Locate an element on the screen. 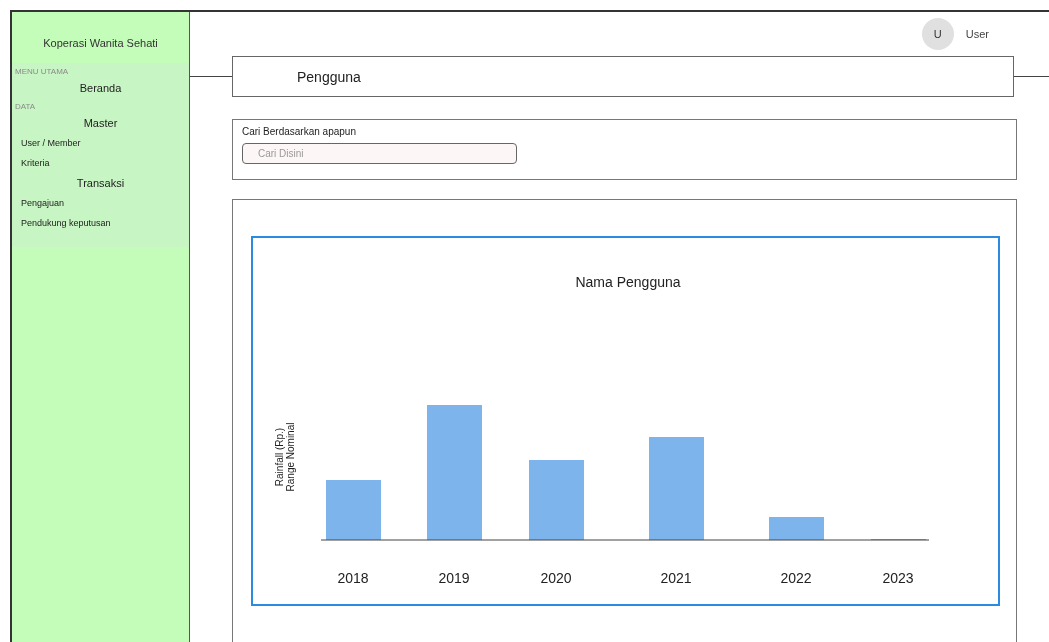 The width and height of the screenshot is (1049, 642). section-label: DATA is located at coordinates (25, 107).